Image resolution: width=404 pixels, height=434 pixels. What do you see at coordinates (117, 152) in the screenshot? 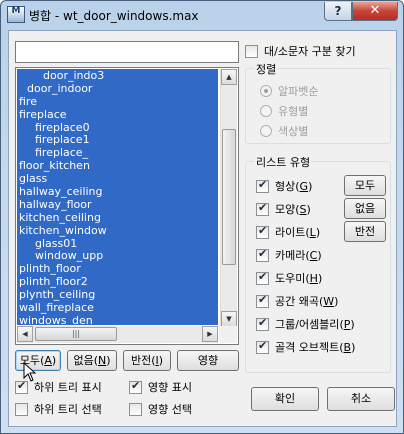
I see `list-item: fireplace_` at bounding box center [117, 152].